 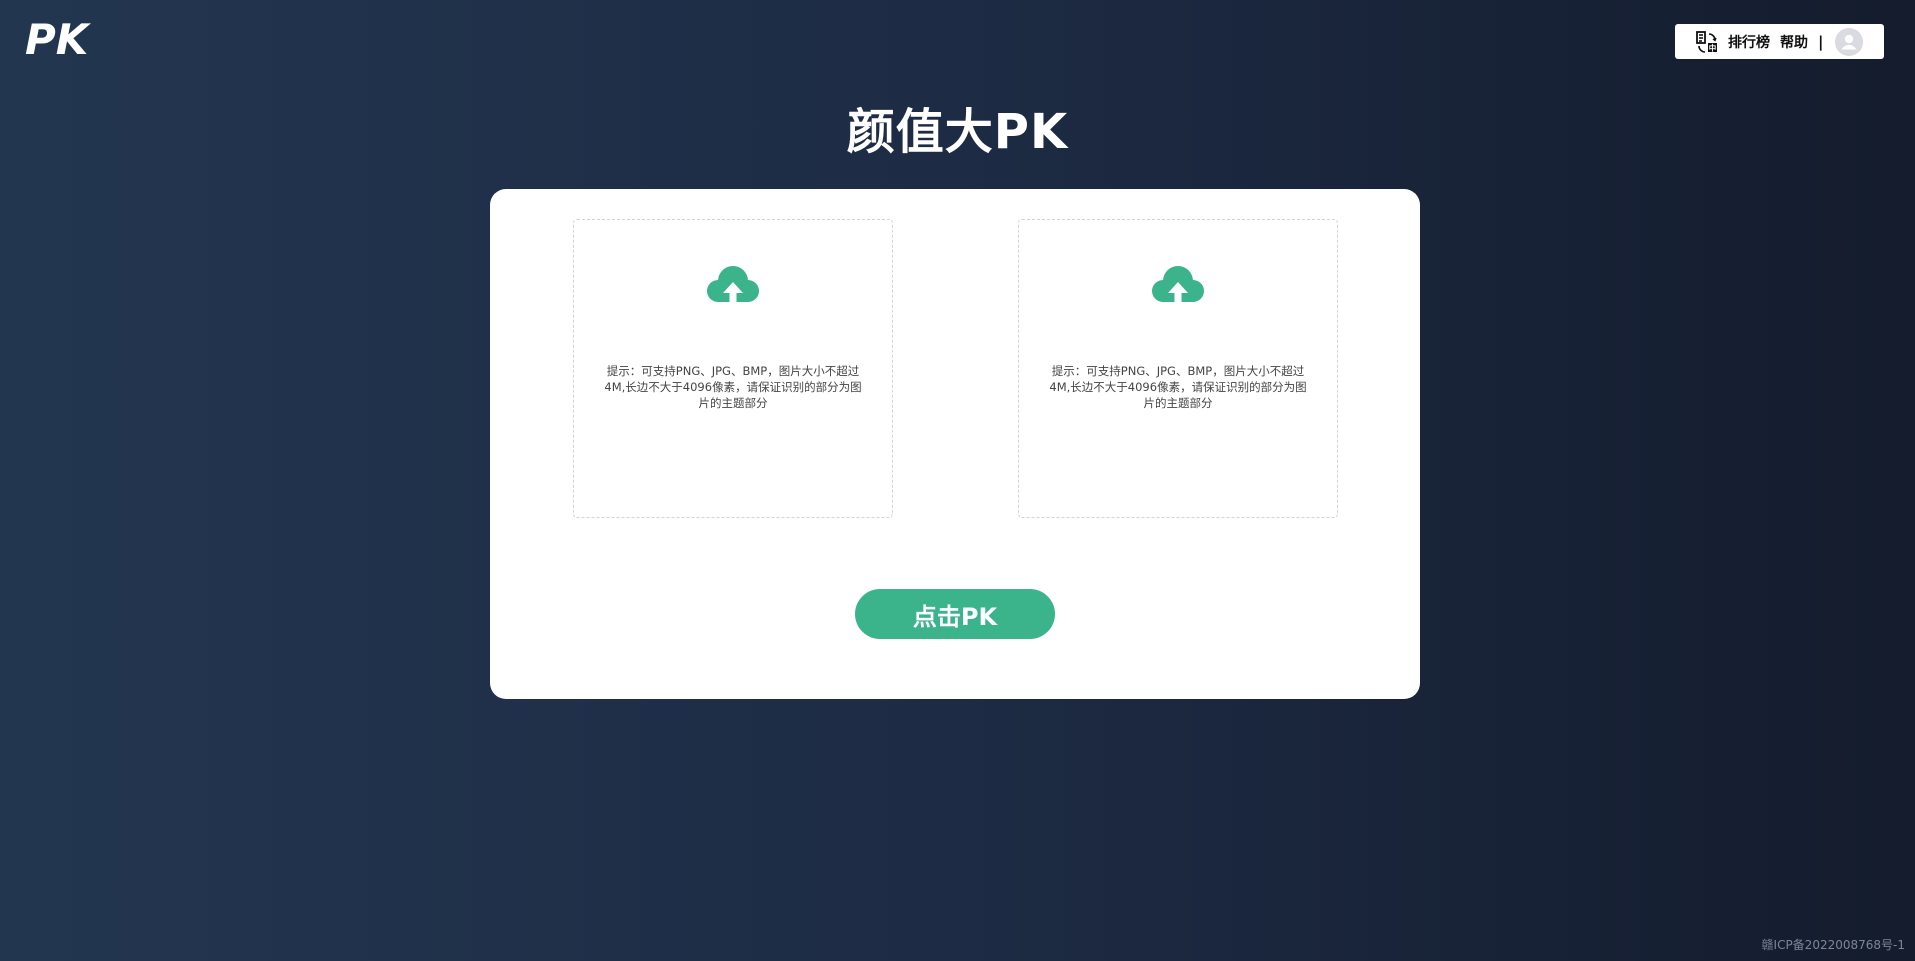 What do you see at coordinates (955, 614) in the screenshot?
I see `pk-button: 点击PK` at bounding box center [955, 614].